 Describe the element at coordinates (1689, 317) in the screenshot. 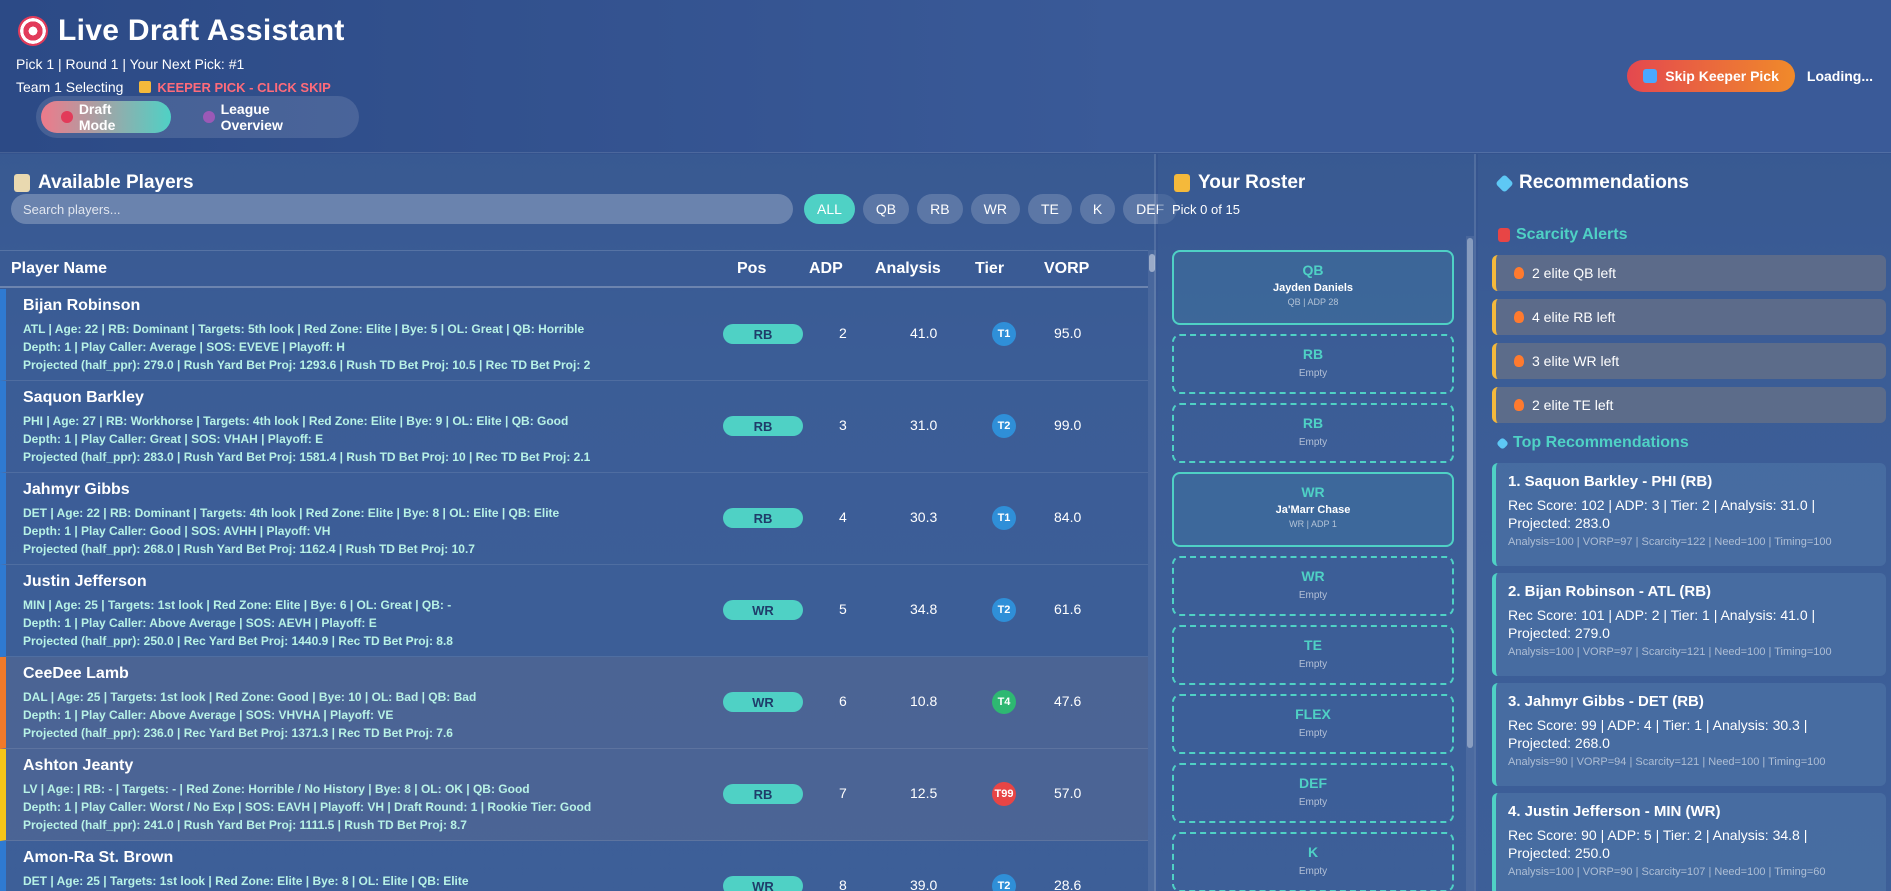

I see `scarcity-alert: 4 elite RB left` at that location.